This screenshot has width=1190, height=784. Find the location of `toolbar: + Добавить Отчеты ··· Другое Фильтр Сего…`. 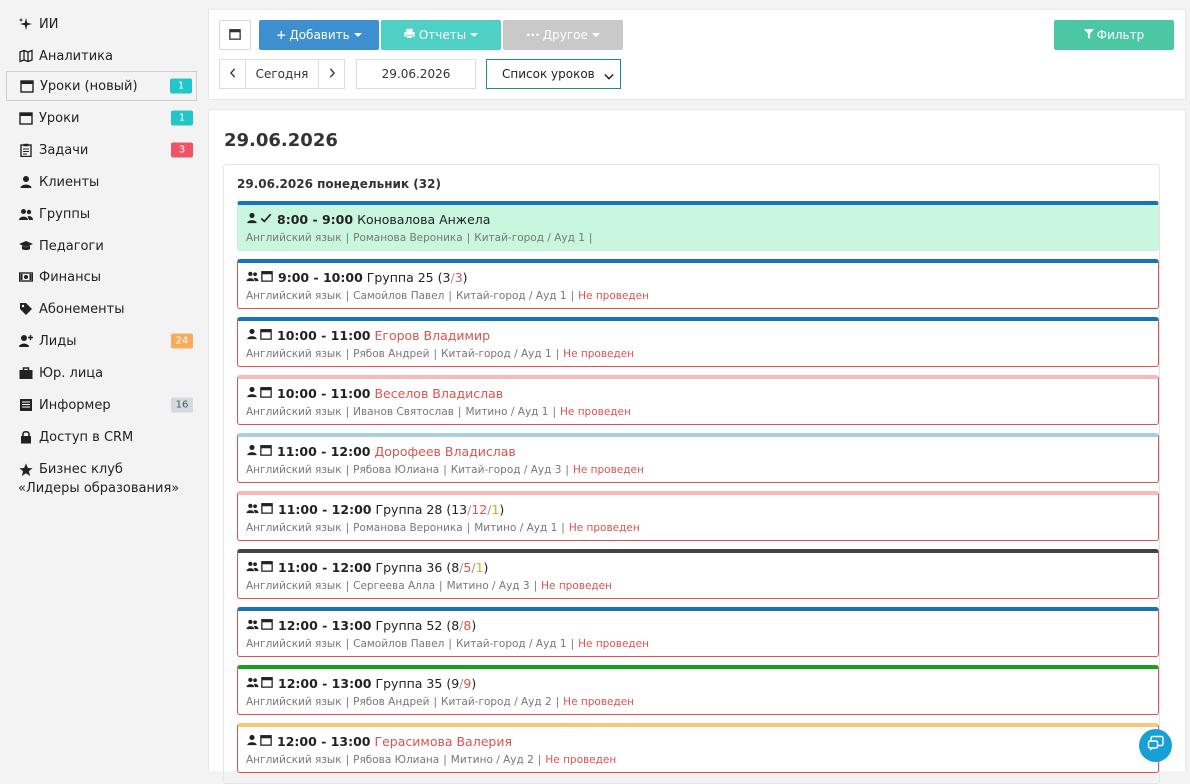

toolbar: + Добавить Отчеты ··· Другое Фильтр Сего… is located at coordinates (697, 54).